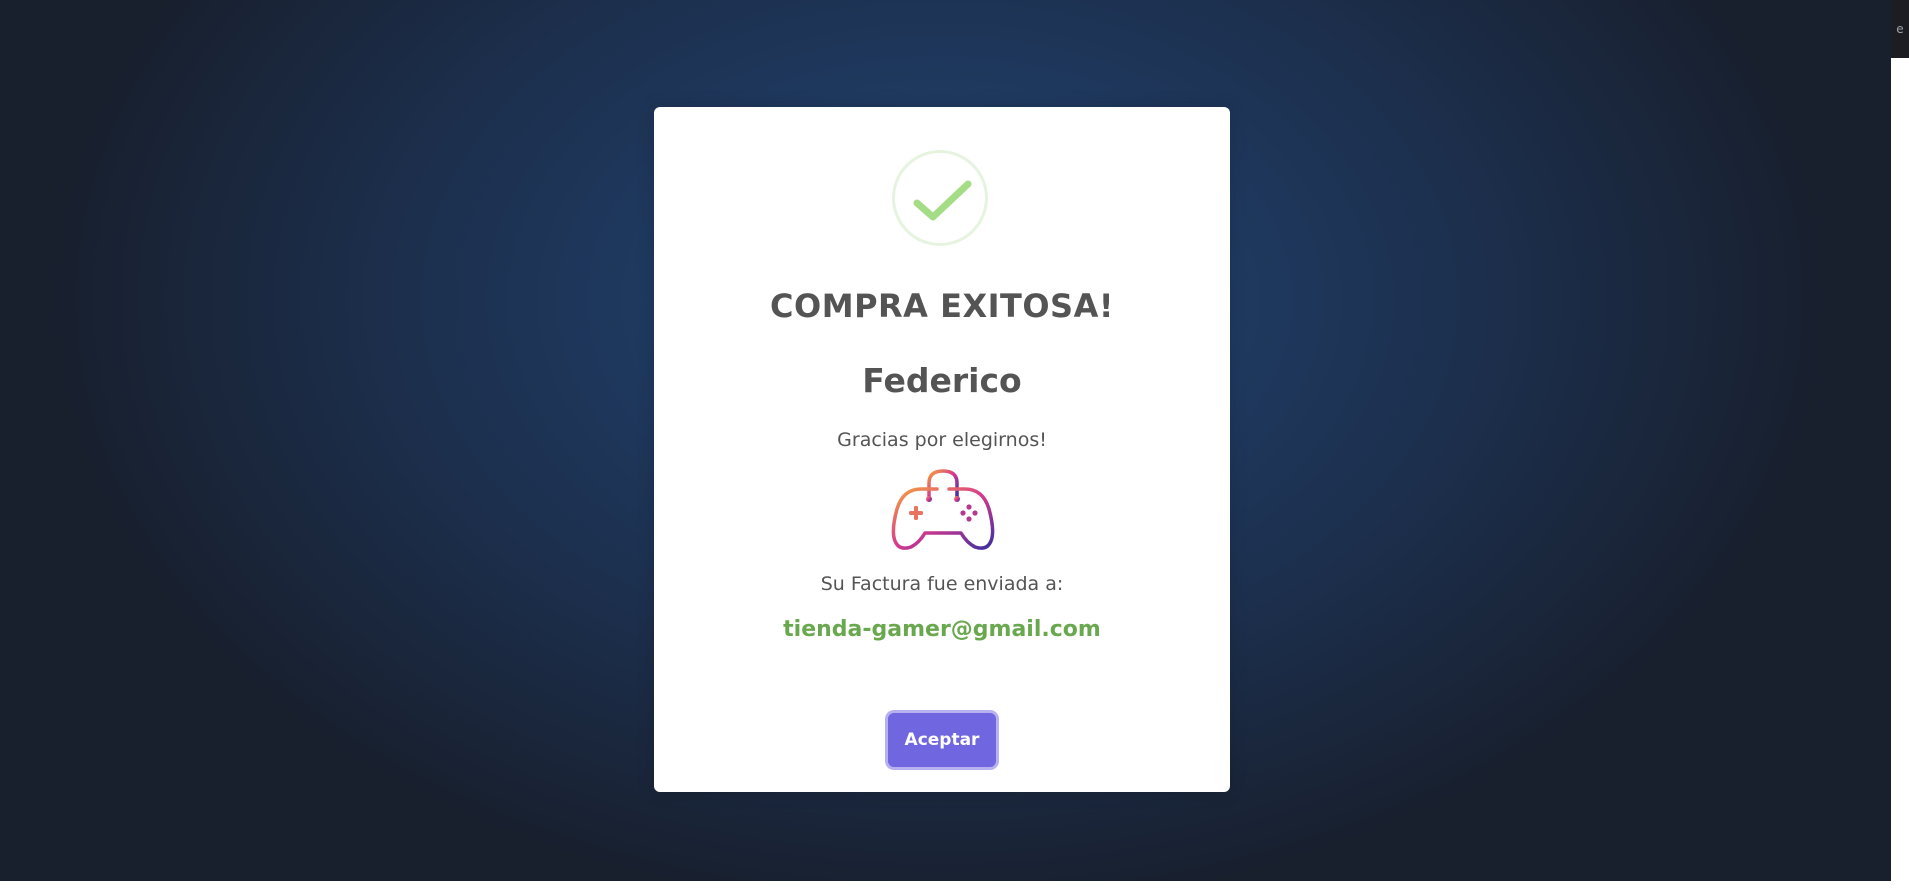 The height and width of the screenshot is (892, 1909). I want to click on success-check-icon, so click(940, 198).